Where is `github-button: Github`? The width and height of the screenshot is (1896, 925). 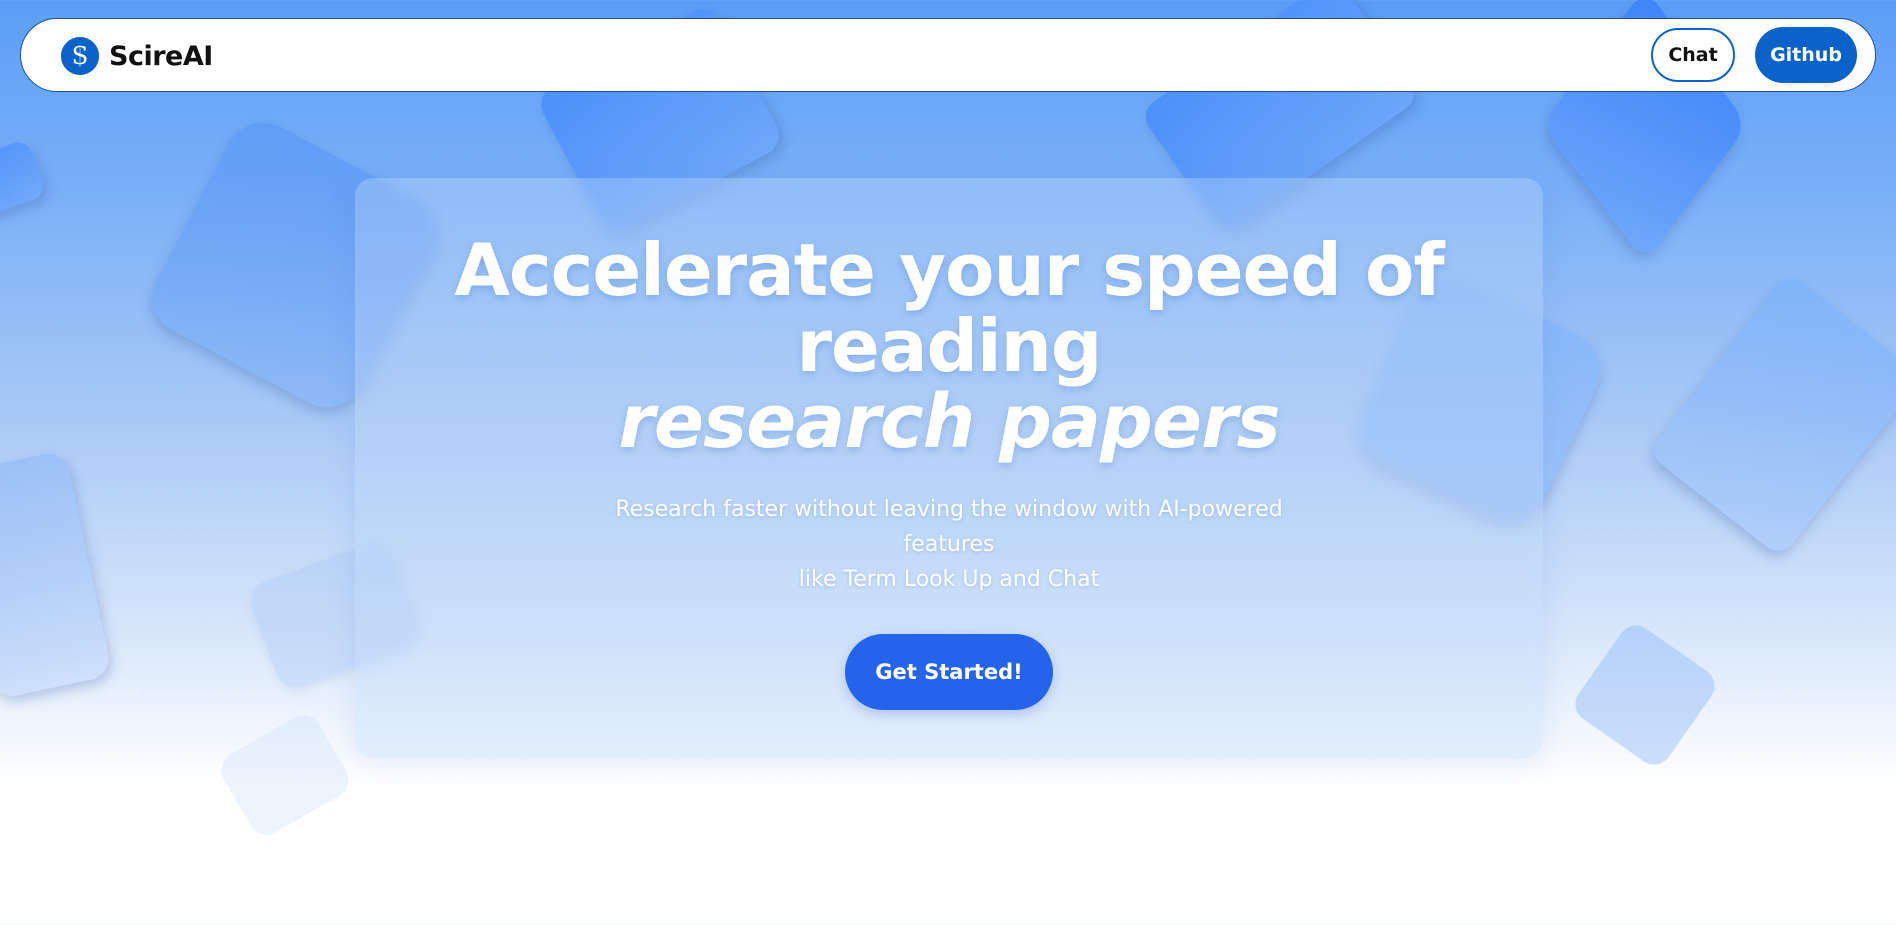 github-button: Github is located at coordinates (1806, 55).